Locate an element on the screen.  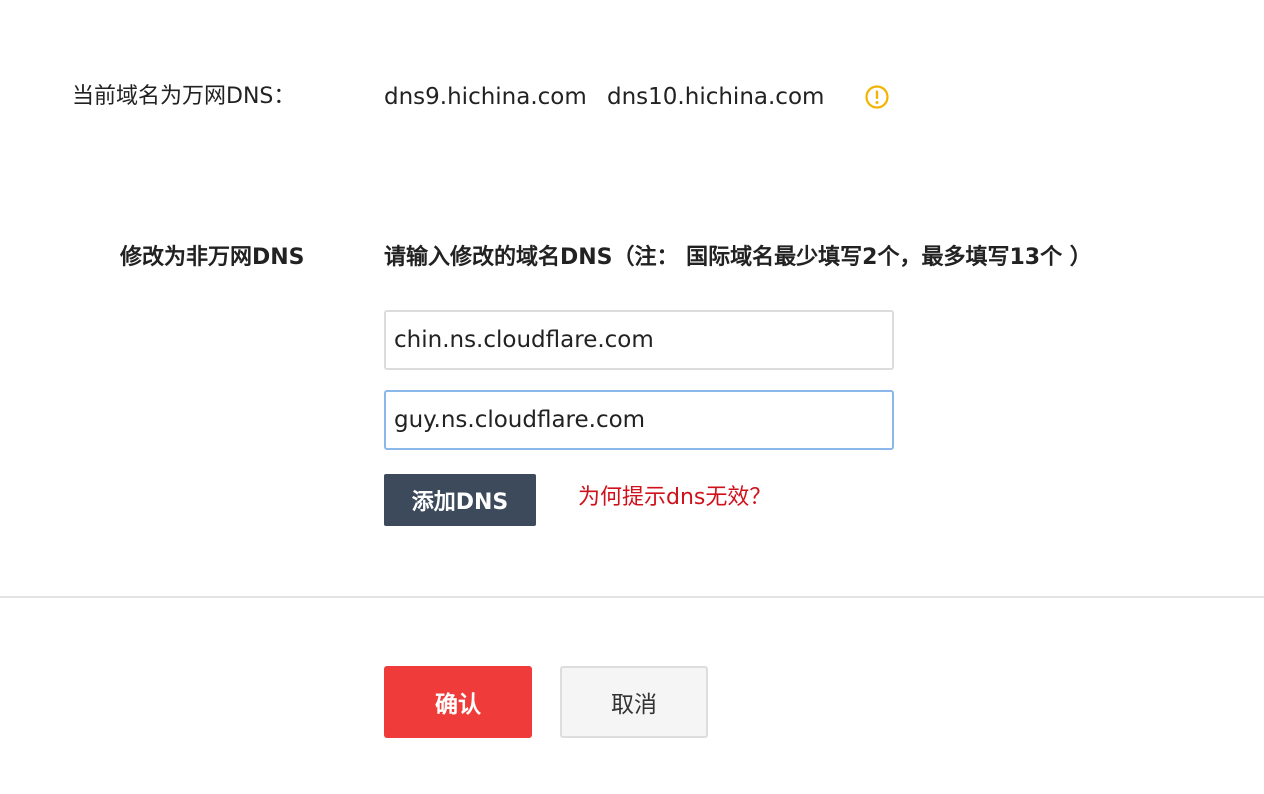
confirm-button: 确认 is located at coordinates (458, 702).